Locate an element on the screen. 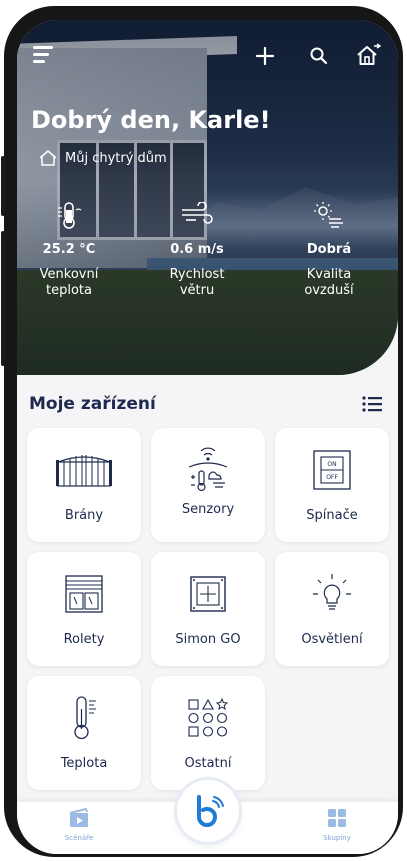 This screenshot has width=407, height=861. device-tile-gates: Brány is located at coordinates (84, 485).